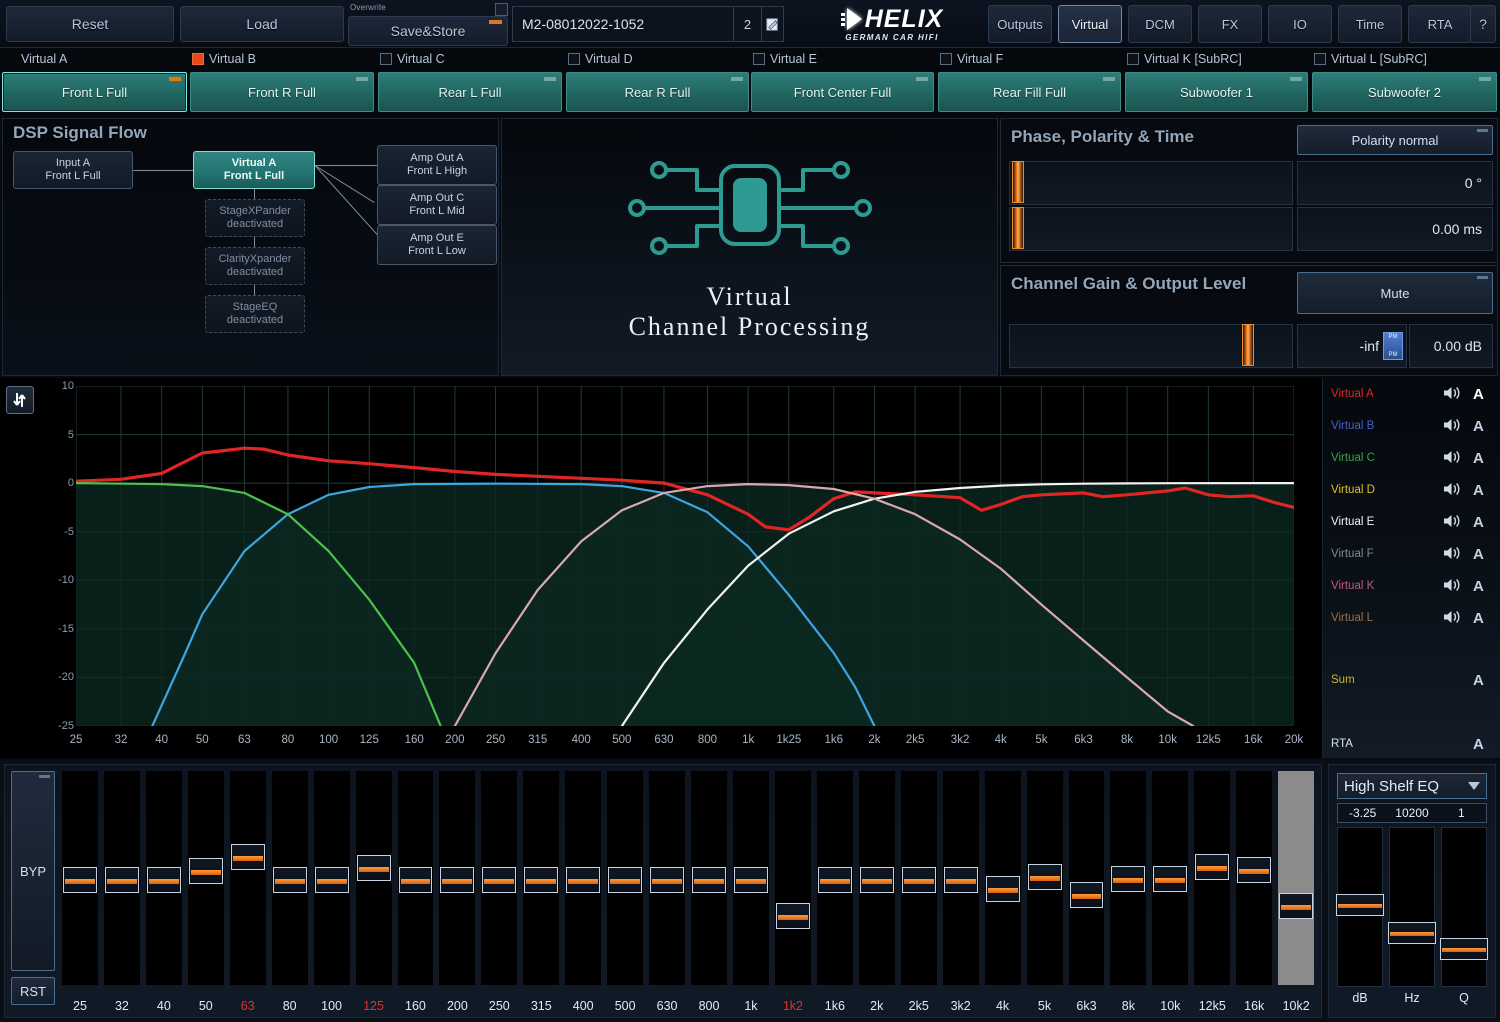  What do you see at coordinates (1395, 229) in the screenshot?
I see `time-value: 0.00 ms` at bounding box center [1395, 229].